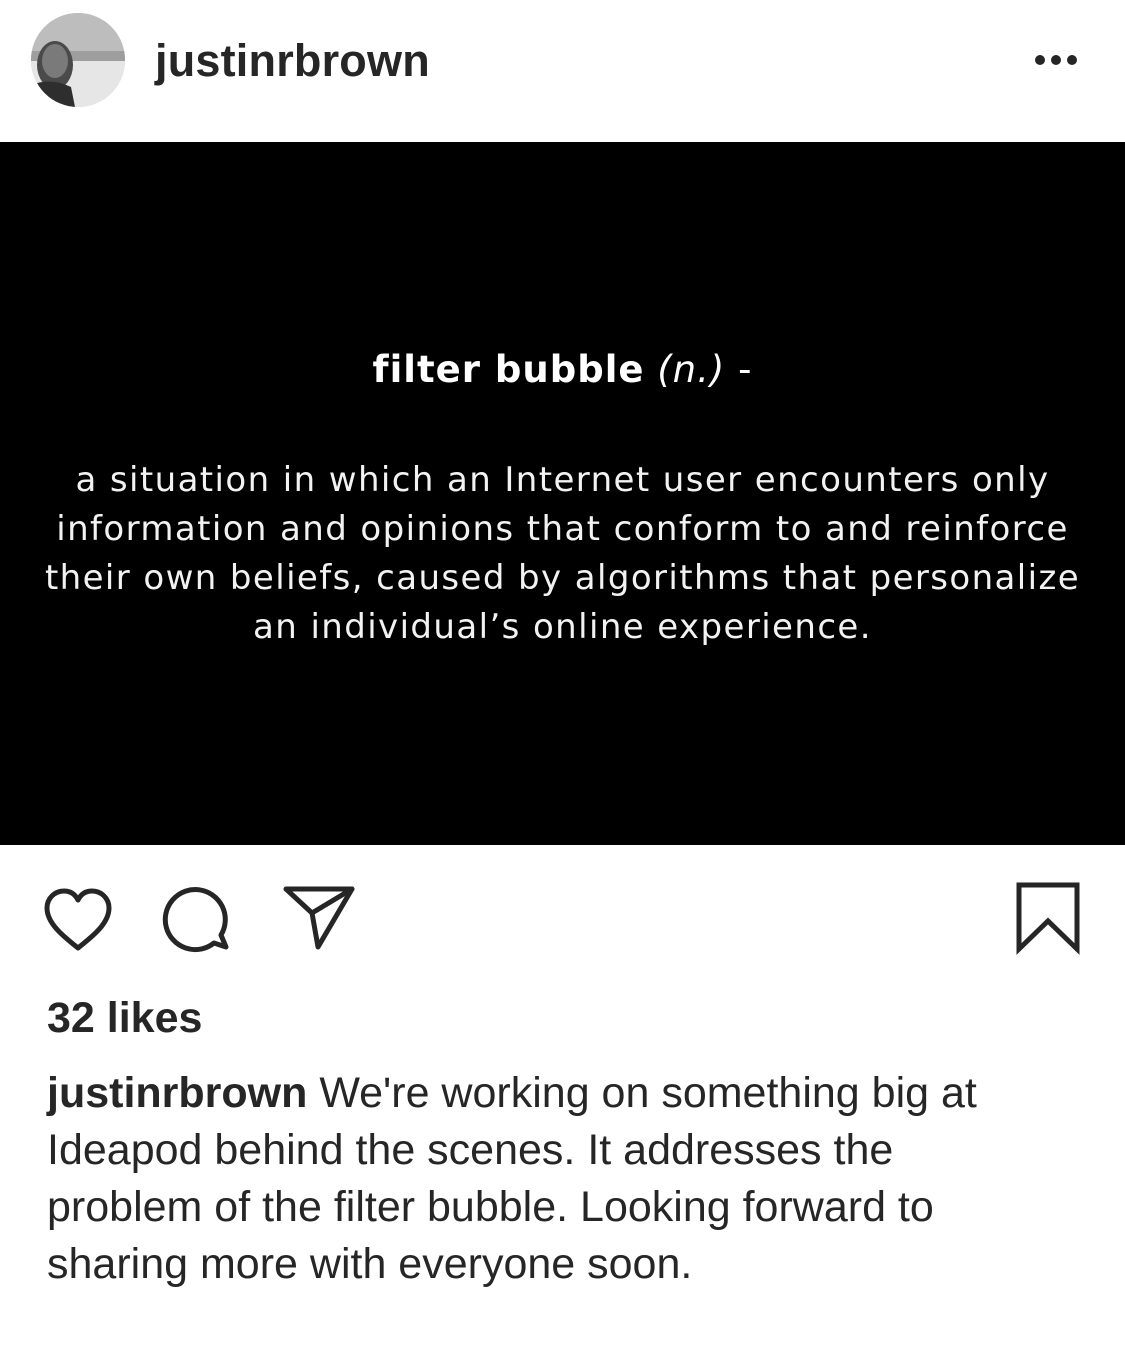 The height and width of the screenshot is (1350, 1125). What do you see at coordinates (745, 369) in the screenshot?
I see `definition-dash: -` at bounding box center [745, 369].